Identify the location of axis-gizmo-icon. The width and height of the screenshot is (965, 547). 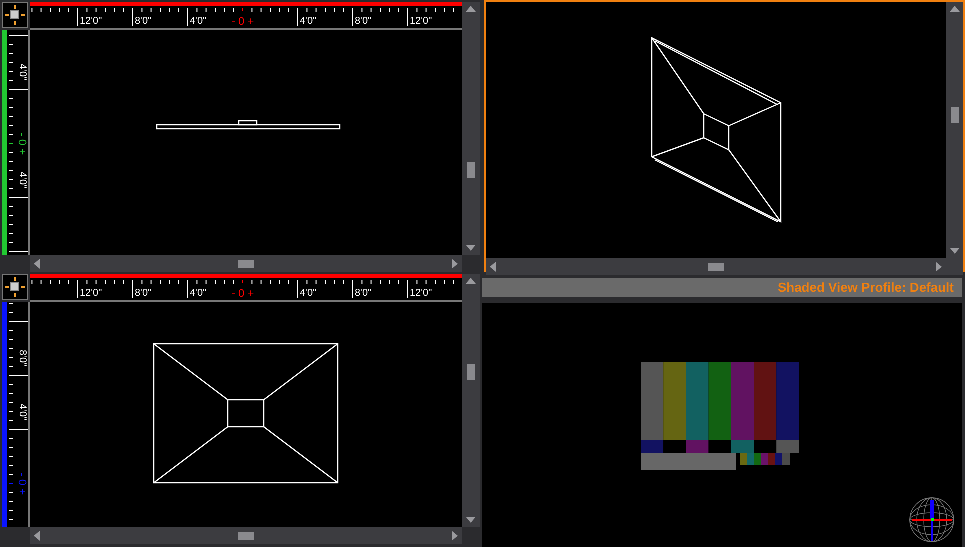
(932, 520).